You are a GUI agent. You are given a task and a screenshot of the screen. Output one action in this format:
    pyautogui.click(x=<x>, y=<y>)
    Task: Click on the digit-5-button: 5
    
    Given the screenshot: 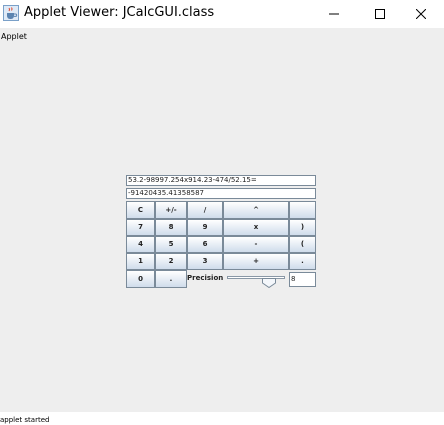 What is the action you would take?
    pyautogui.click(x=171, y=244)
    